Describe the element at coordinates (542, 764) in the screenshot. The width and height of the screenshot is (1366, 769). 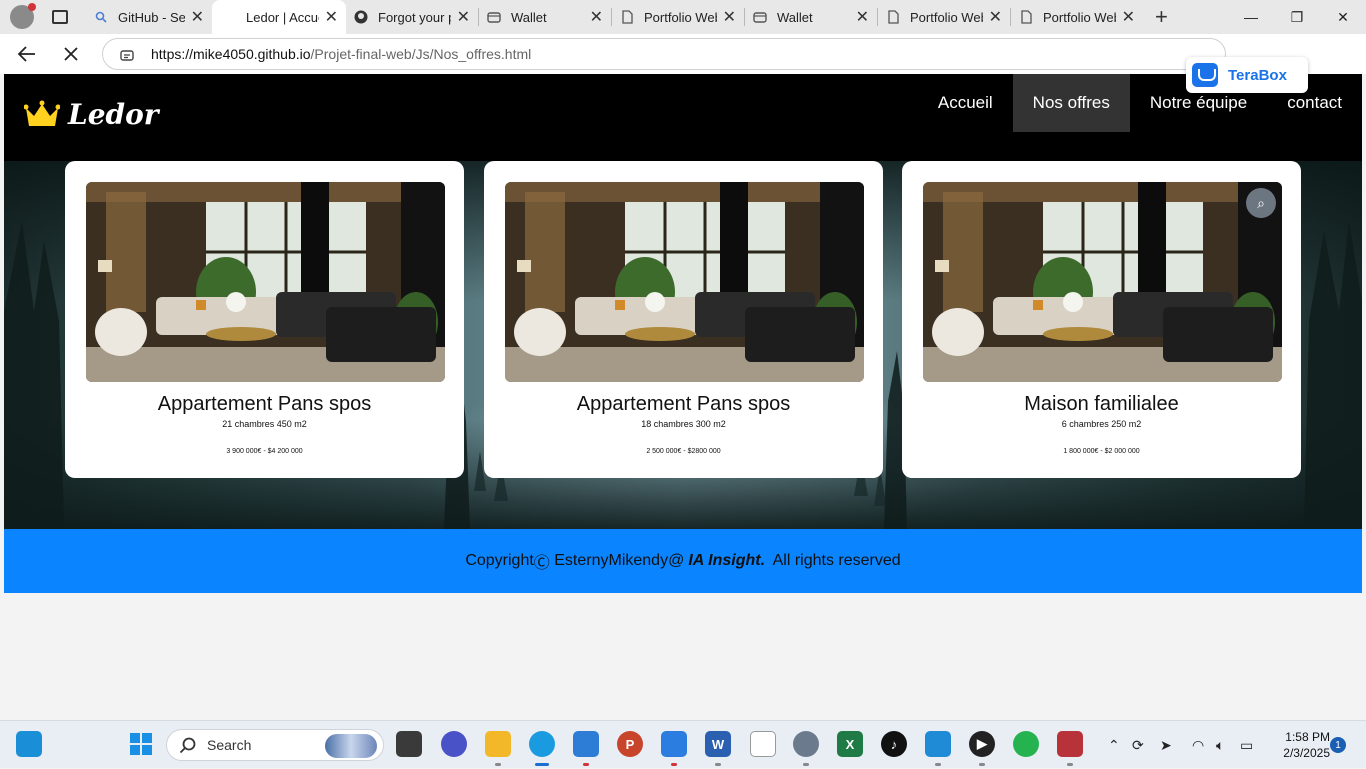
I see `active-indicator` at that location.